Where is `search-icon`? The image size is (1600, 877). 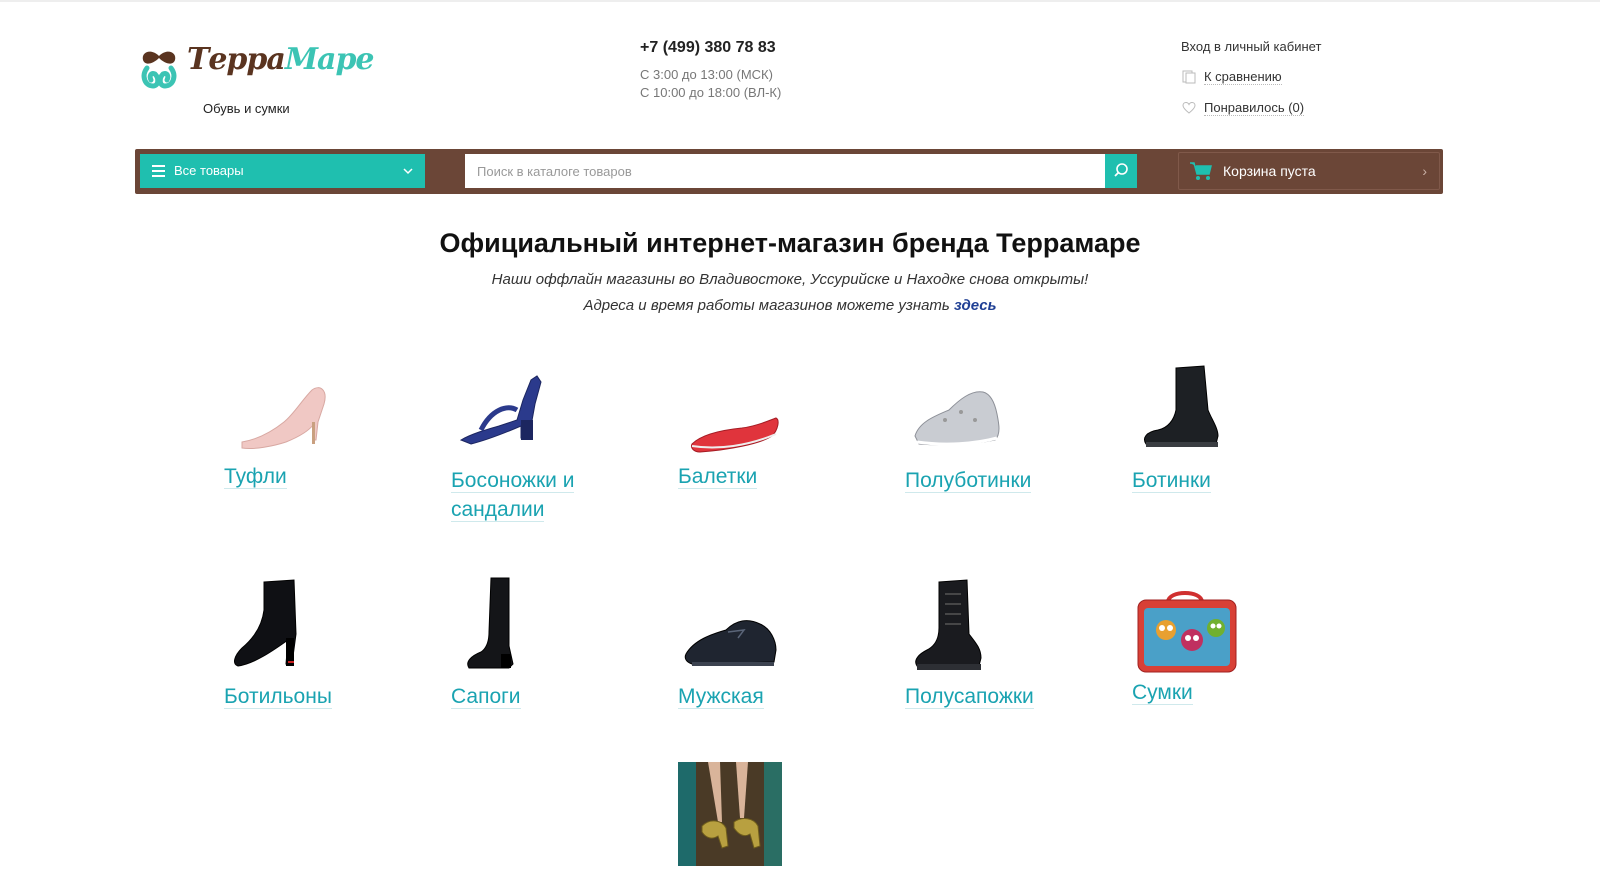
search-icon is located at coordinates (1121, 170).